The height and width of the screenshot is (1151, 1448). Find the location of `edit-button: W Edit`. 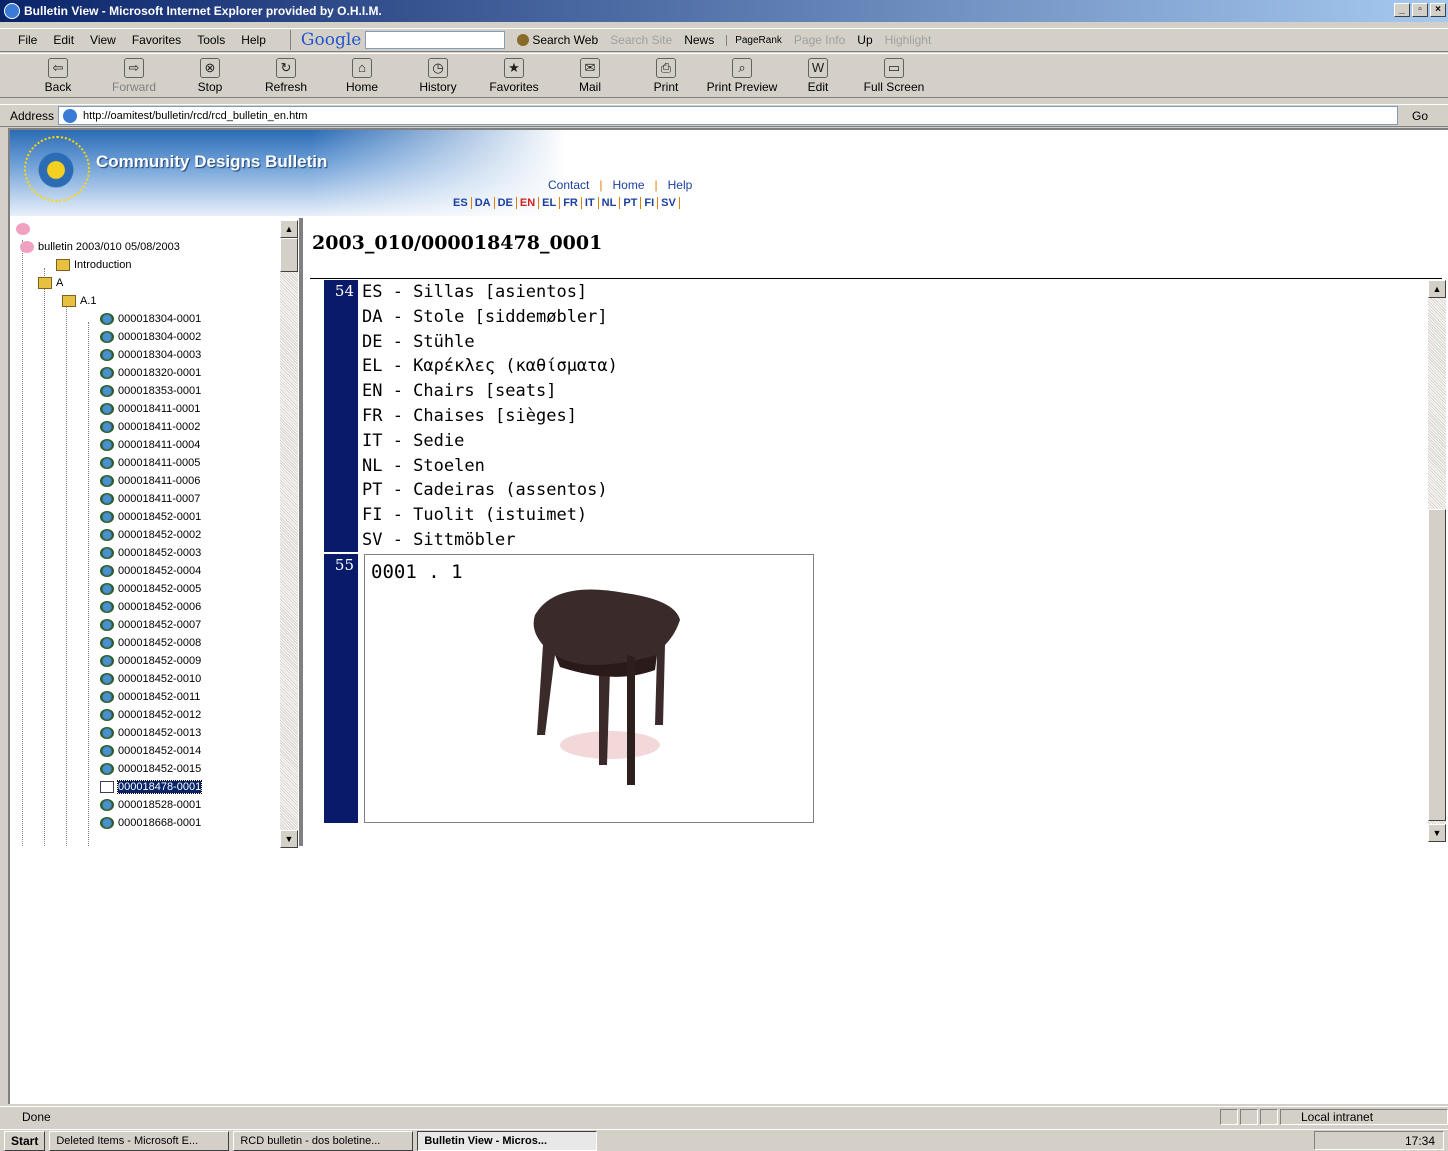

edit-button: W Edit is located at coordinates (818, 74).